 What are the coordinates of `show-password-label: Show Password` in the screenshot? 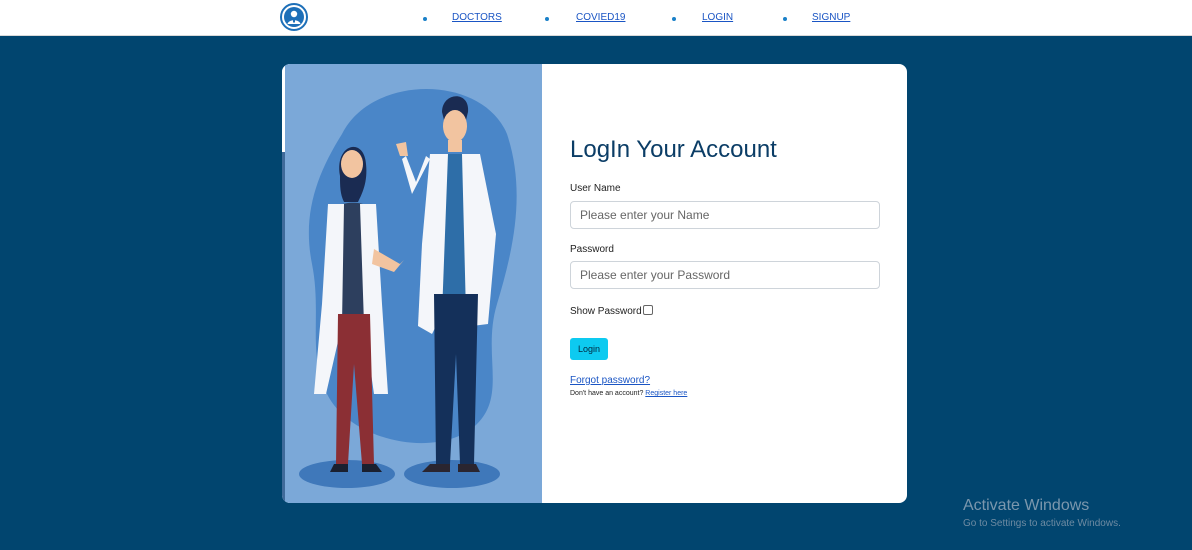 It's located at (606, 311).